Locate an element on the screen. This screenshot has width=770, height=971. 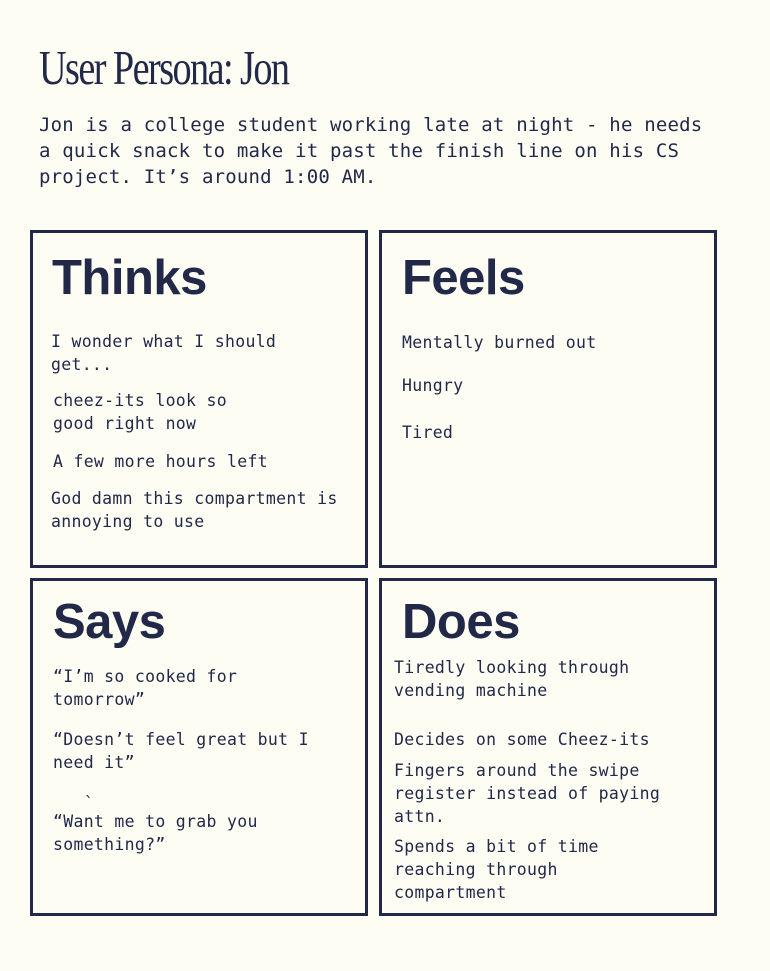
thinks-heading: Thinks is located at coordinates (129, 278).